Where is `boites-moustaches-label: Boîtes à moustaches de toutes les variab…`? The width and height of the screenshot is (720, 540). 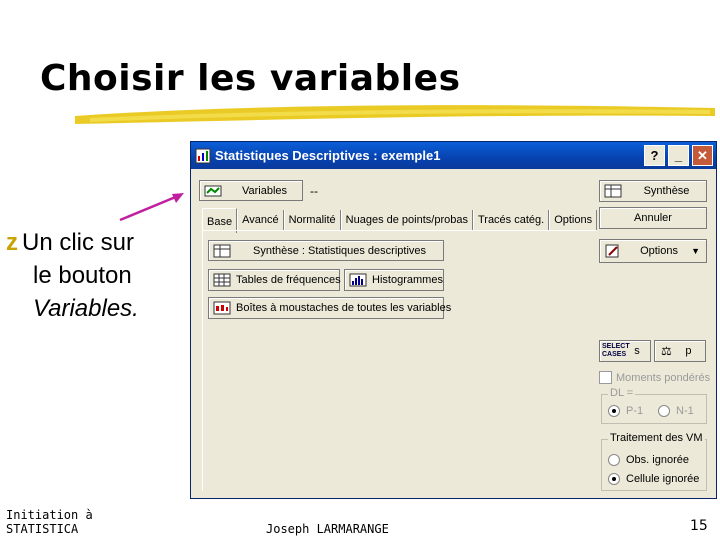 boites-moustaches-label: Boîtes à moustaches de toutes les variab… is located at coordinates (344, 308).